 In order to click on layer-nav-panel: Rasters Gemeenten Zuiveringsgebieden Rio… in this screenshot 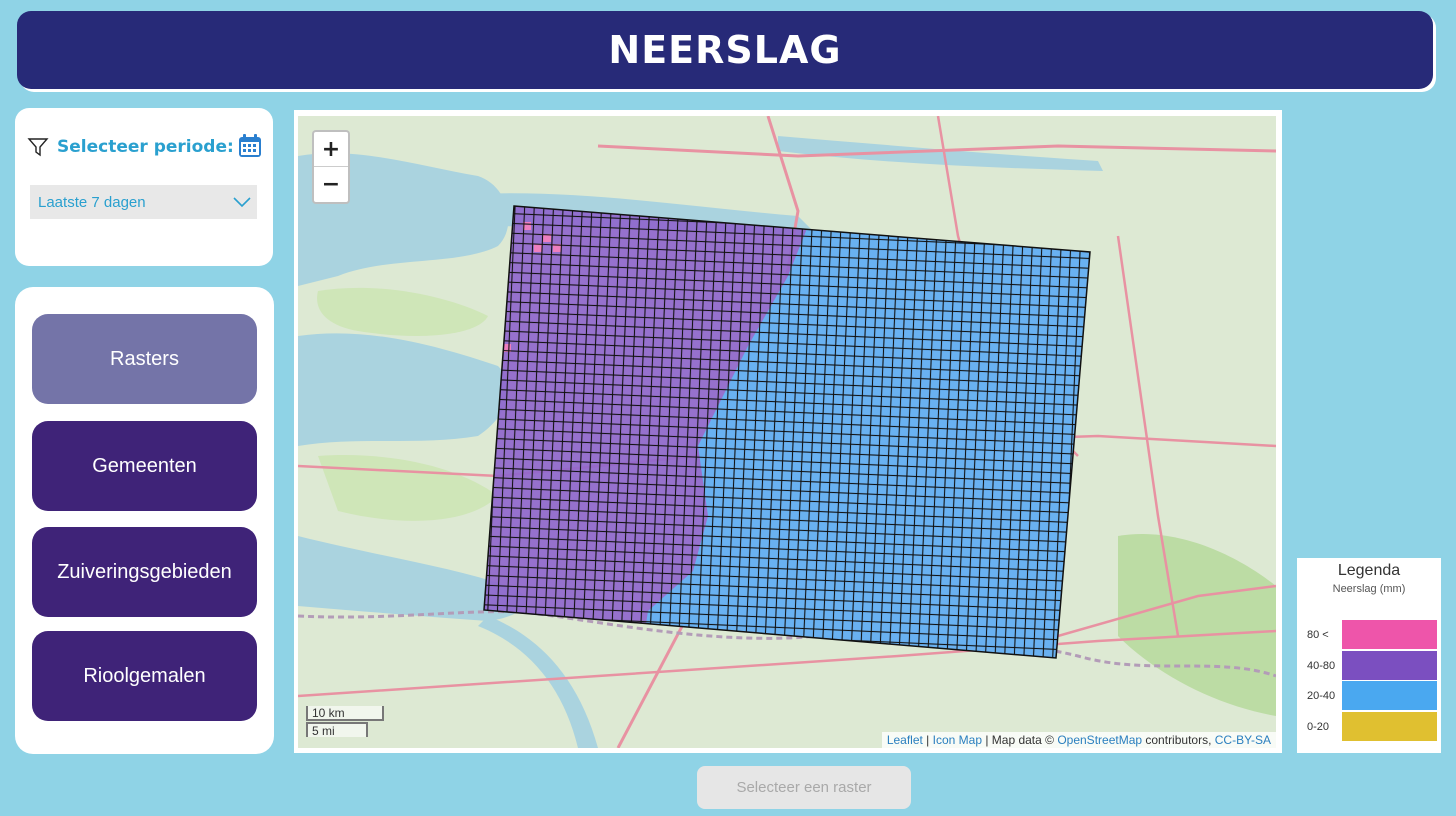, I will do `click(144, 520)`.